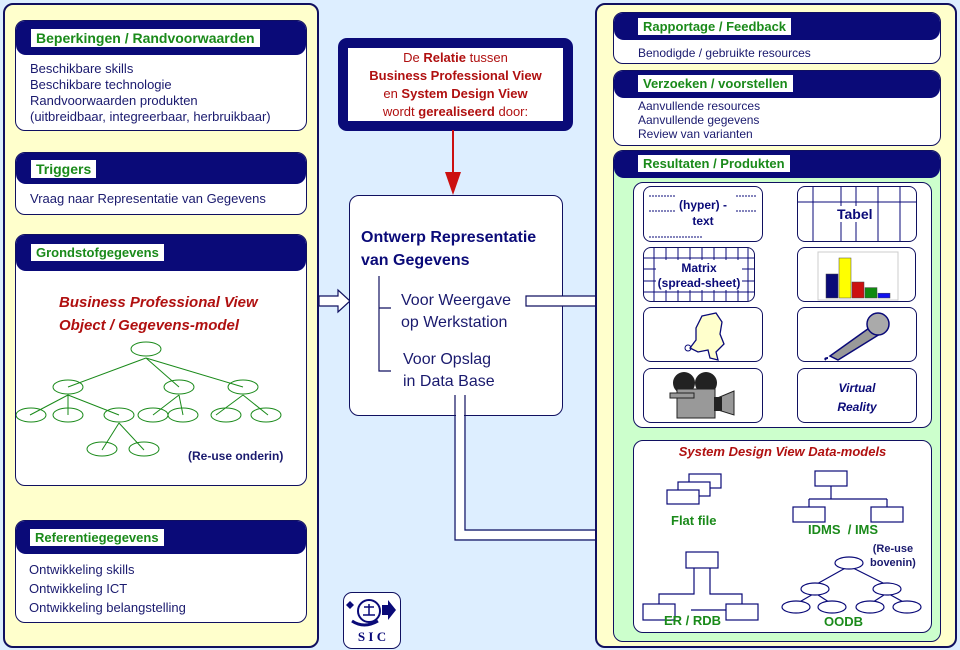  Describe the element at coordinates (149, 325) in the screenshot. I see `object-model-label: Object / Gegevens-model` at that location.